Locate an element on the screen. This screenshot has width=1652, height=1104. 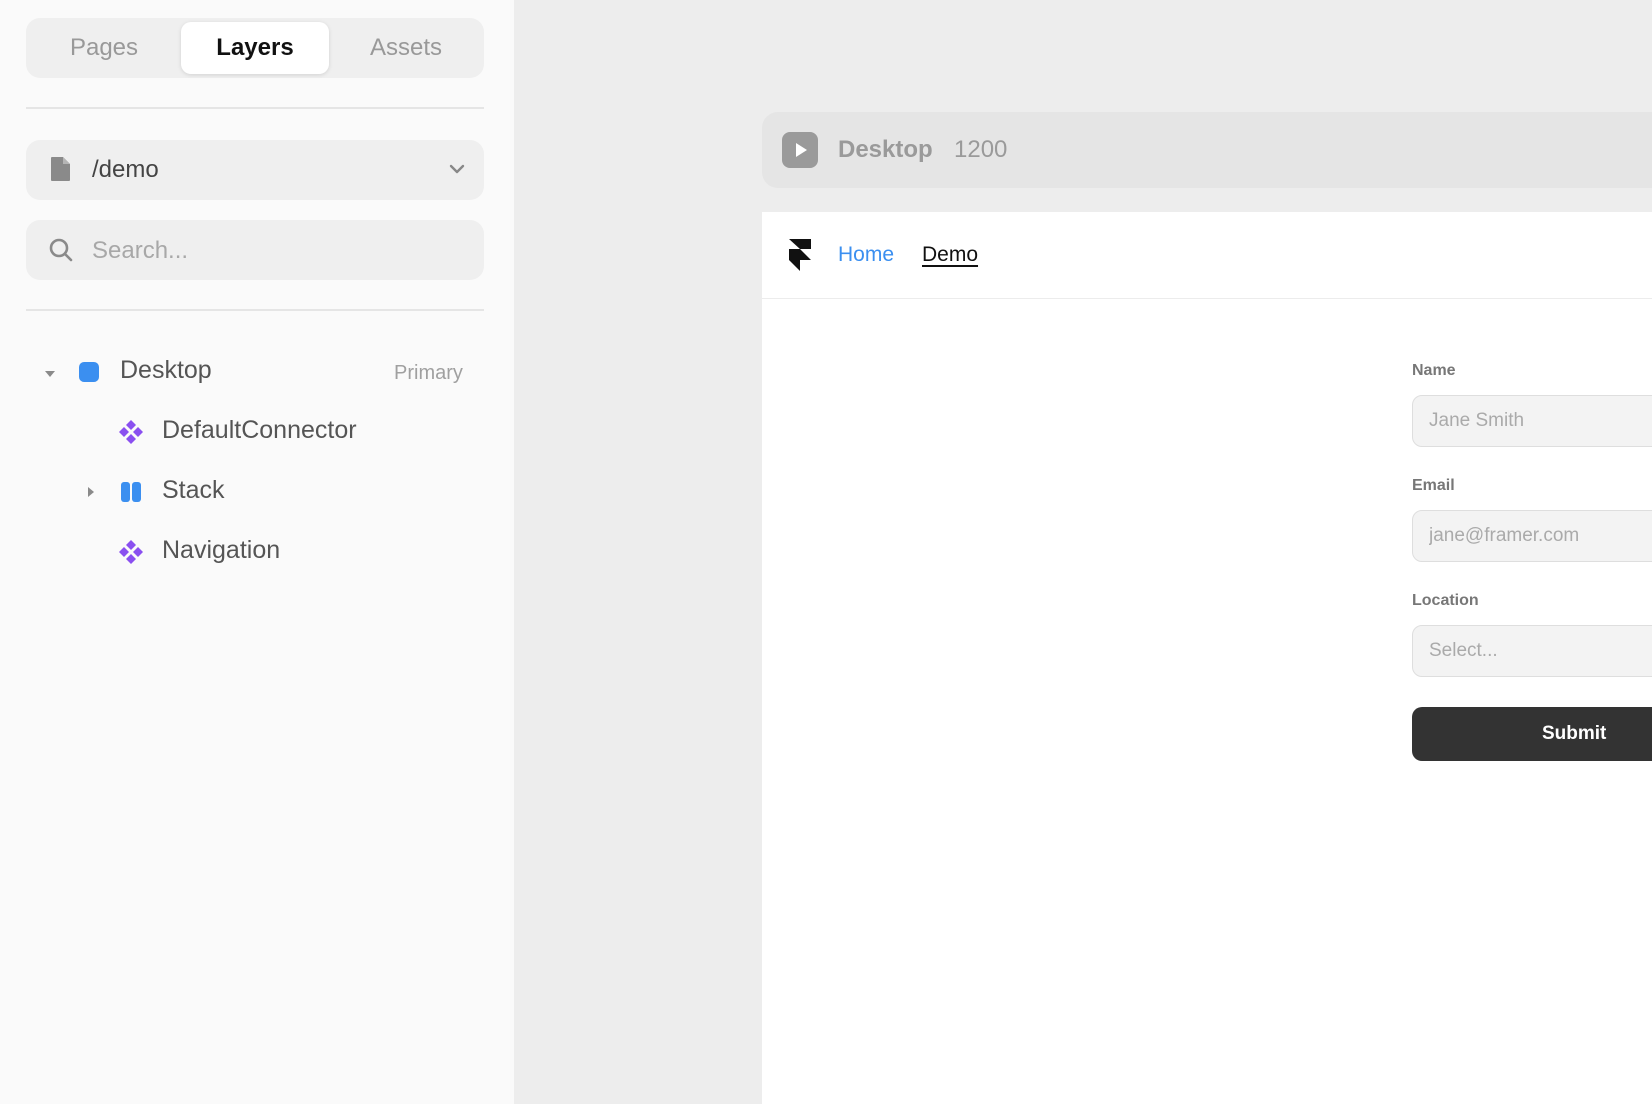
file-icon is located at coordinates (61, 171).